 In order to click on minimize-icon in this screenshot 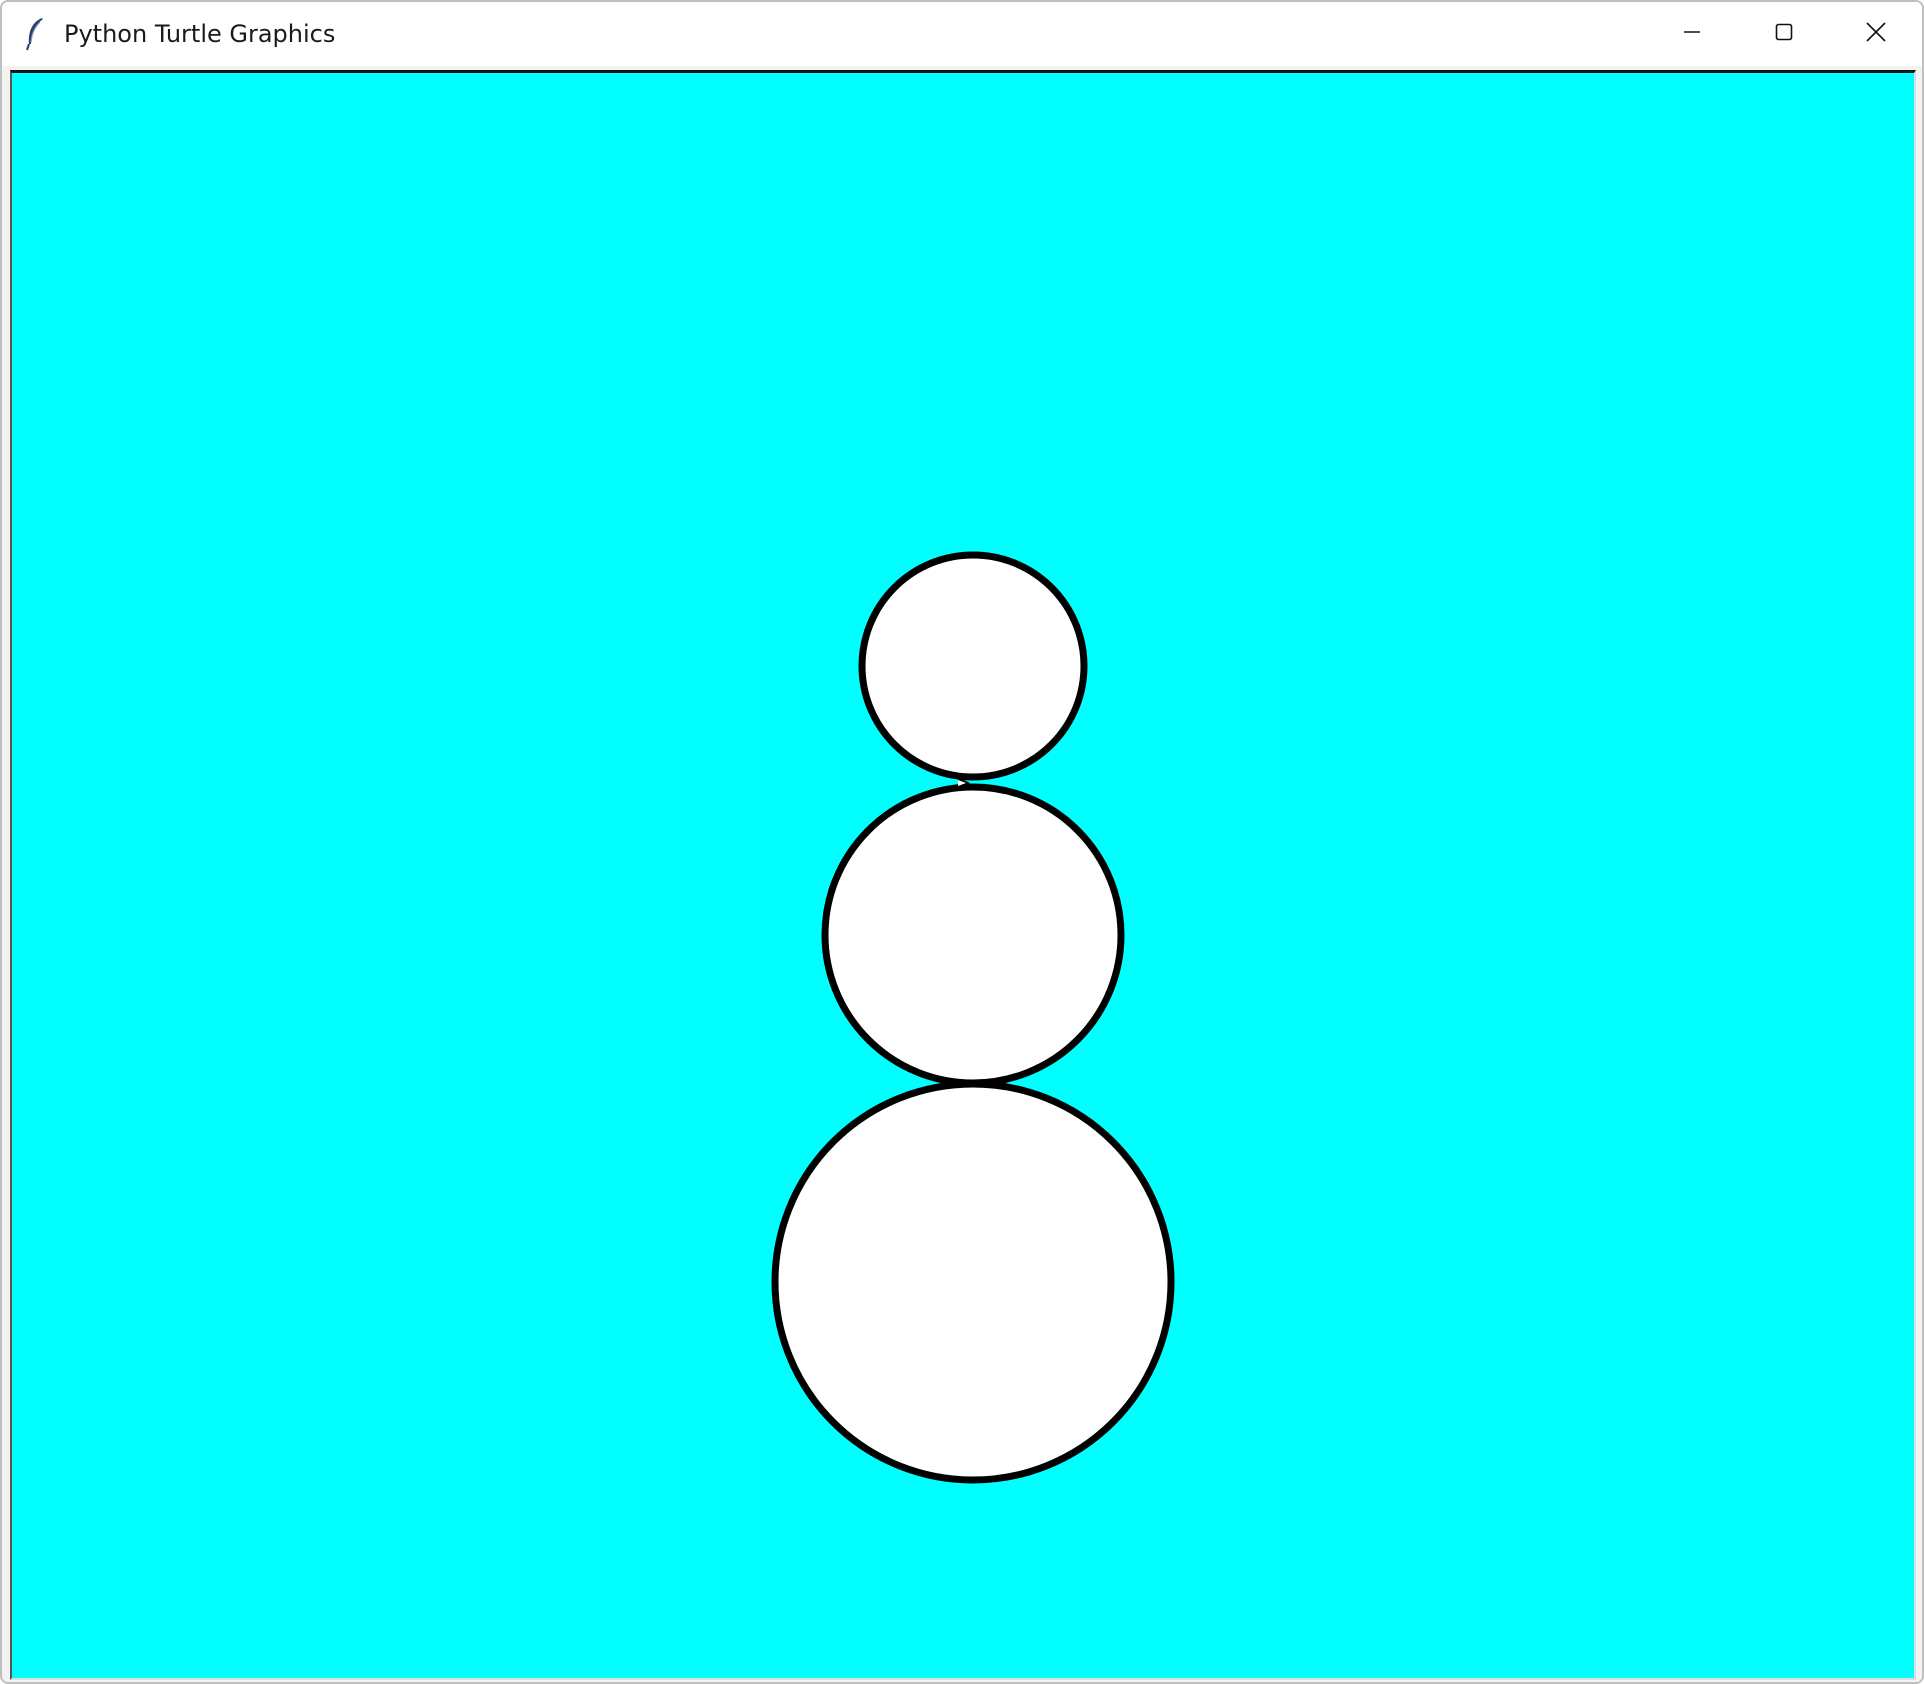, I will do `click(1692, 34)`.